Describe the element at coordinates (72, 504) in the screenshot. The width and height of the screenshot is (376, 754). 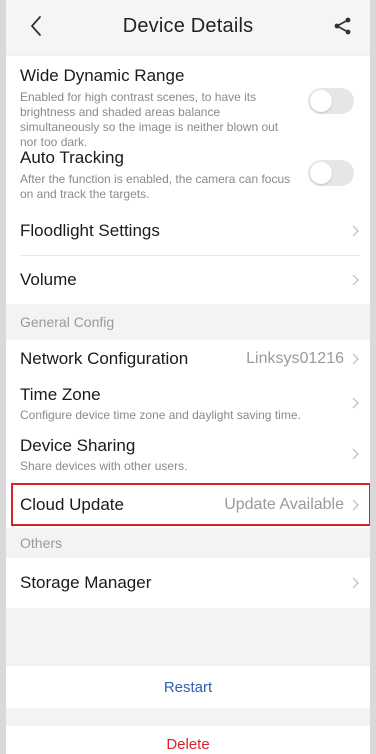
I see `cloud-update-label: Cloud Update` at that location.